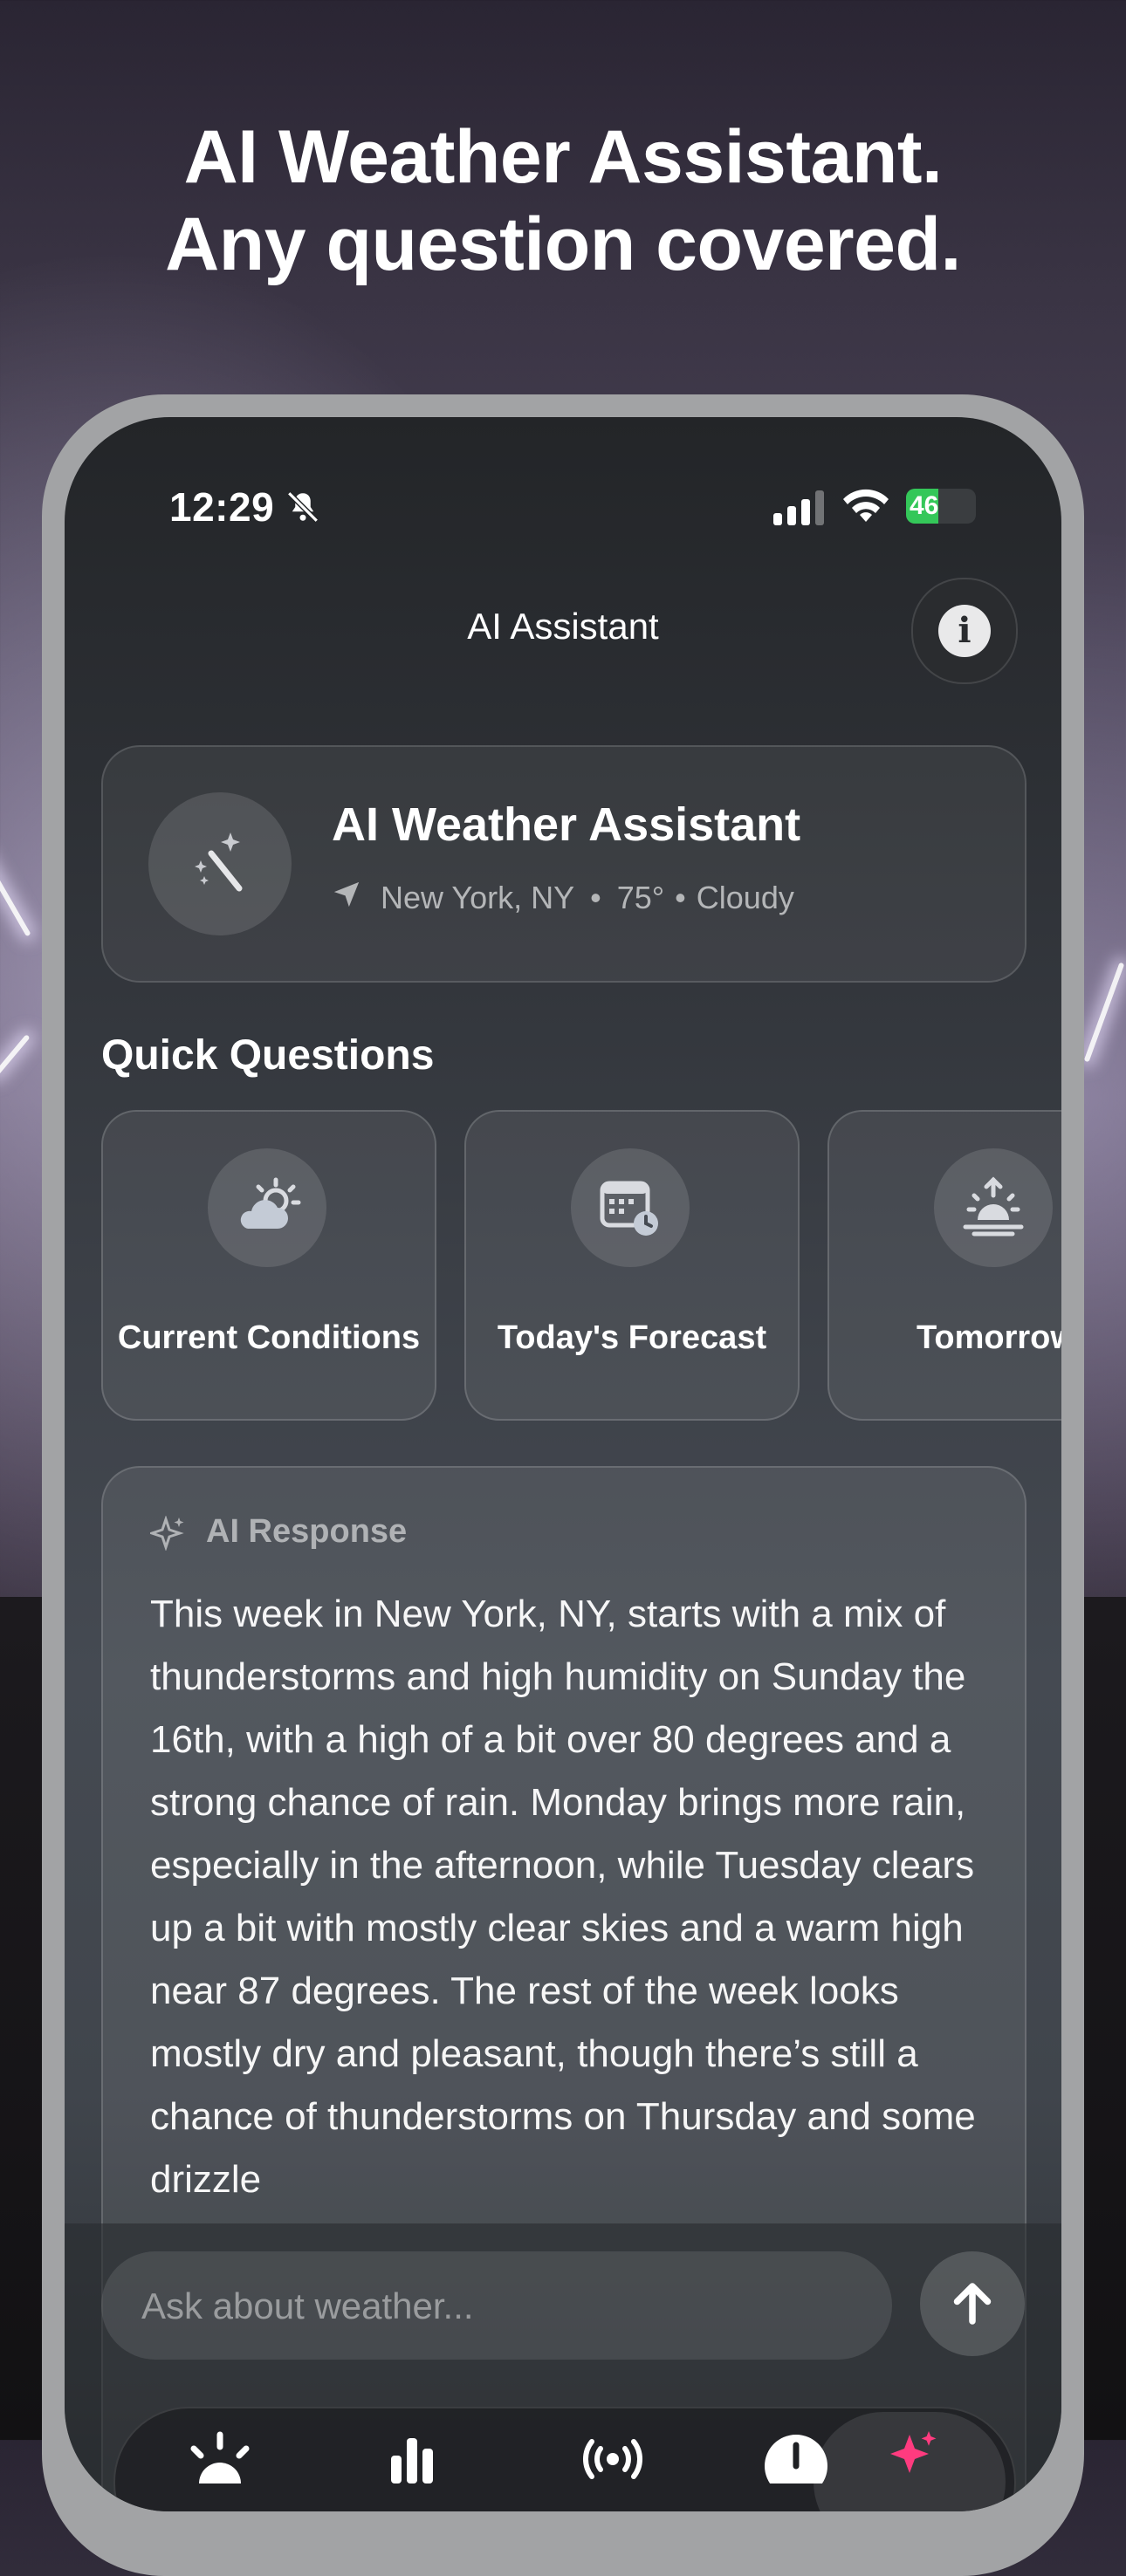 This screenshot has height=2576, width=1126. I want to click on ask-input, so click(508, 2306).